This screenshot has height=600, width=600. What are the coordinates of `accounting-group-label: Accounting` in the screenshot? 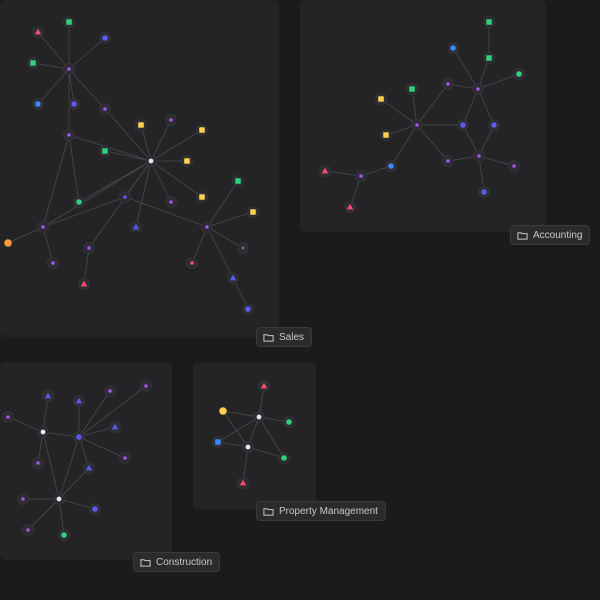 It's located at (550, 235).